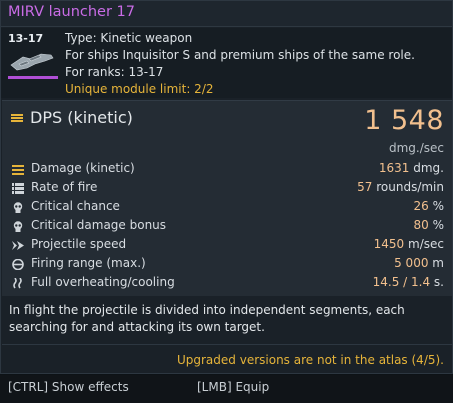 This screenshot has height=403, width=453. I want to click on equip-hint: [LMB] Equip, so click(233, 387).